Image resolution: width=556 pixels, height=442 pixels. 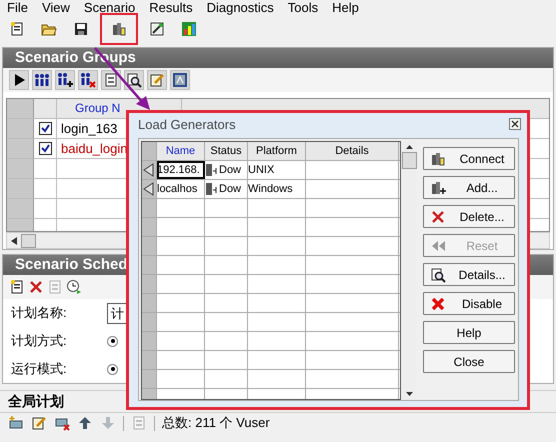 I want to click on table-cell: 192.168., so click(x=181, y=170).